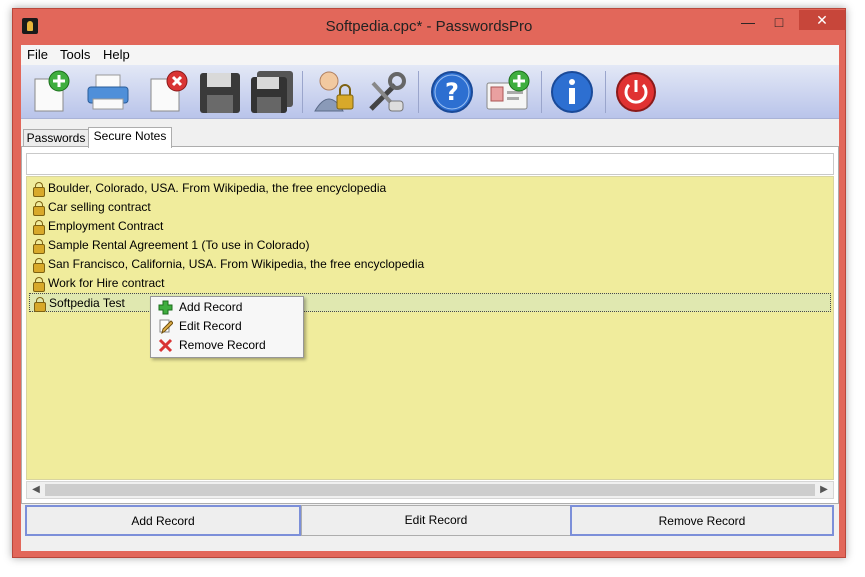  I want to click on save-icon, so click(220, 93).